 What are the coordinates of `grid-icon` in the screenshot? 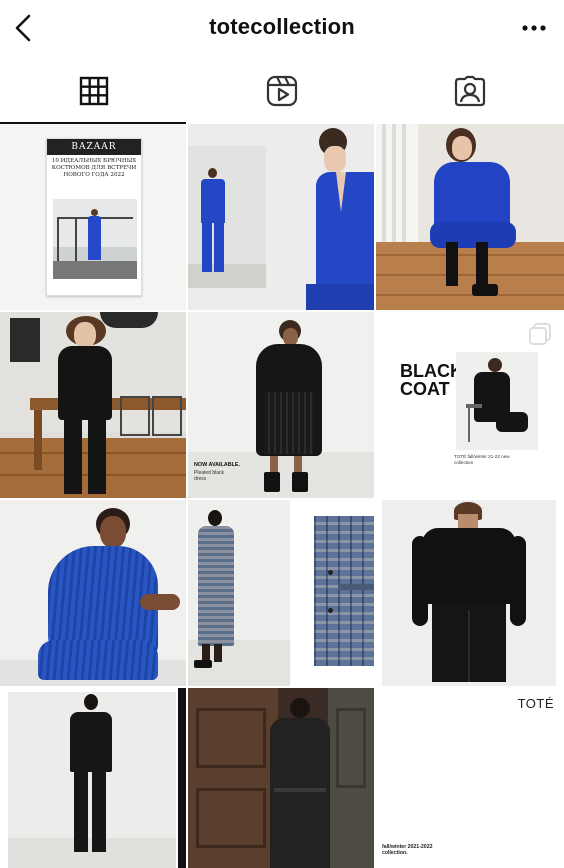 It's located at (94, 91).